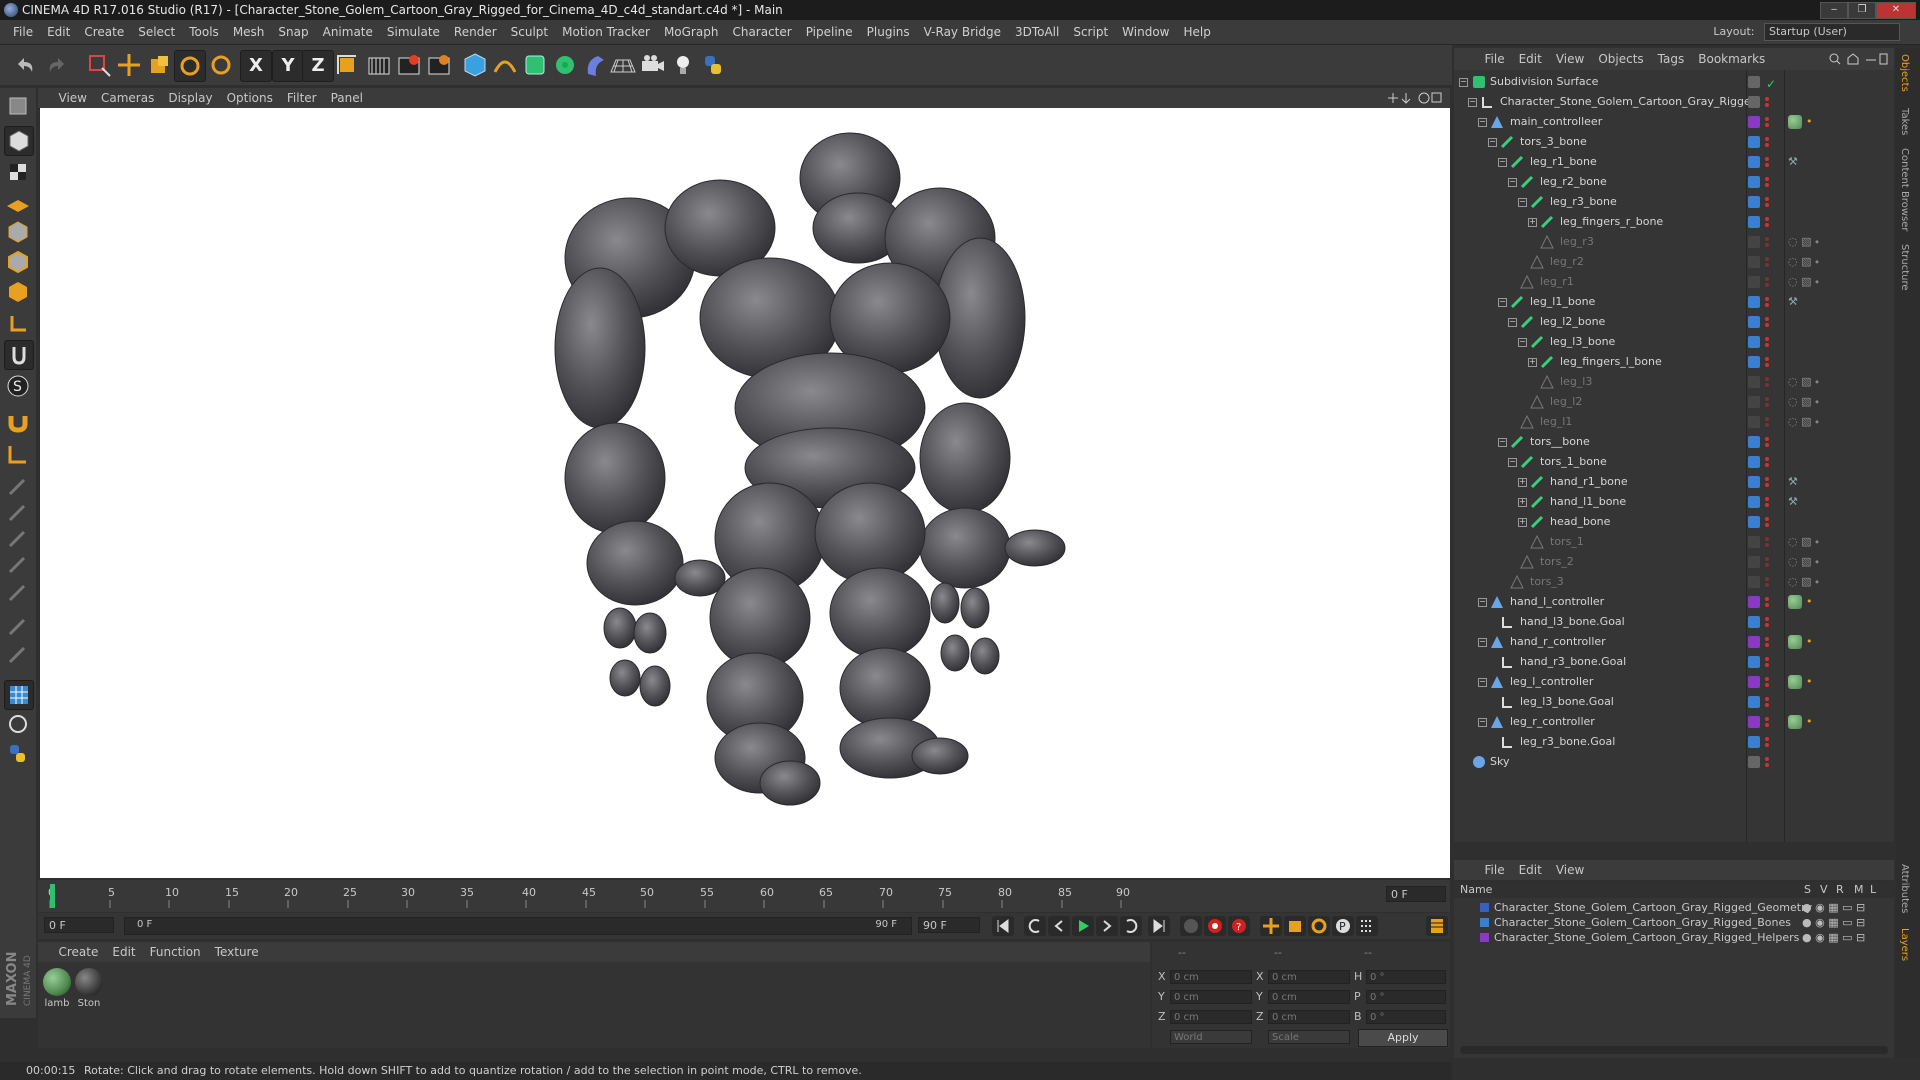 This screenshot has width=1920, height=1080. I want to click on brush-tool-icon, so click(18, 486).